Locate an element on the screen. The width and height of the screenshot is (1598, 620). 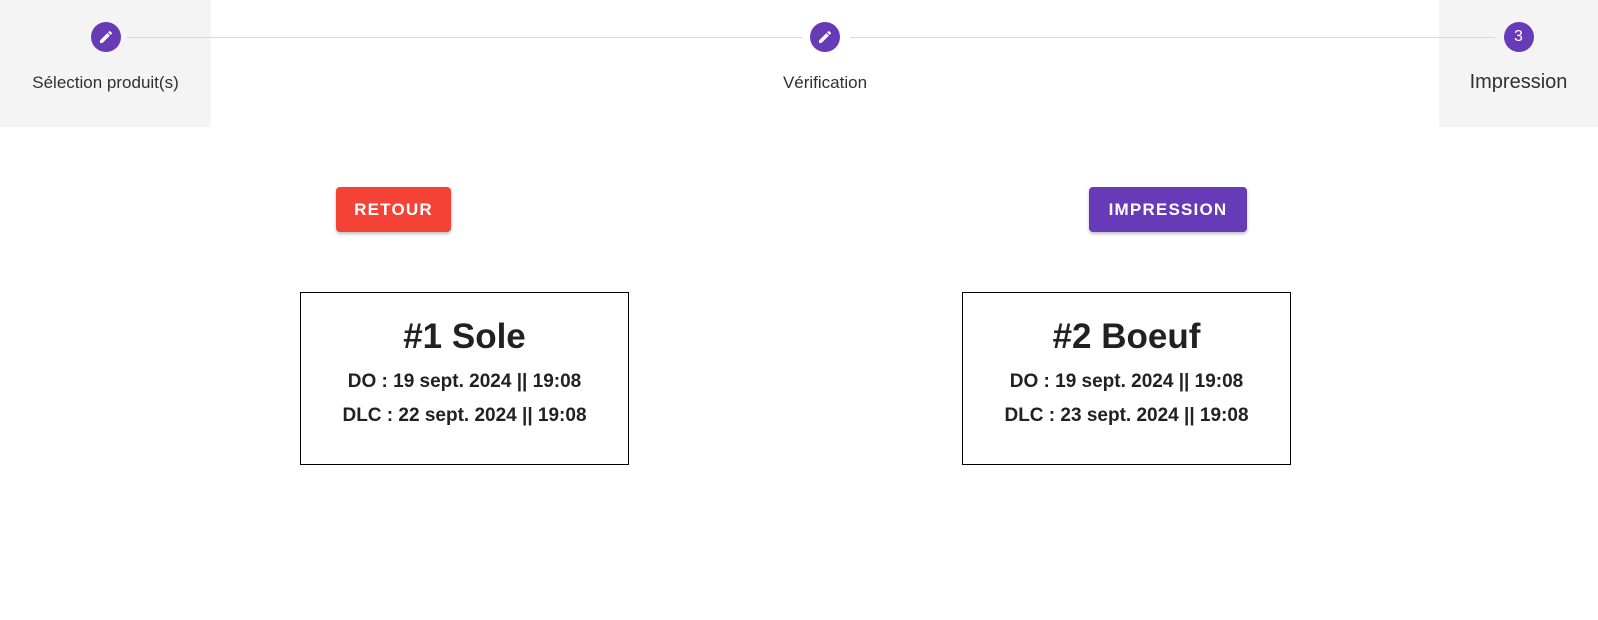
product-label-title: #1 Sole is located at coordinates (464, 336).